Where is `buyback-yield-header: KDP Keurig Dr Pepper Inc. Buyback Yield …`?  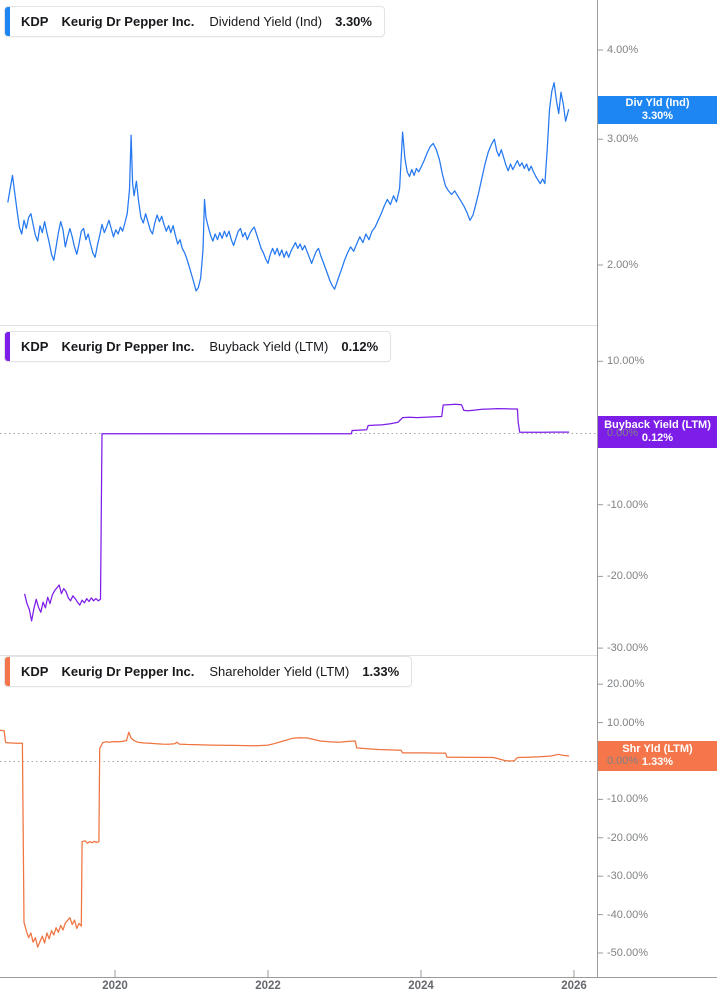 buyback-yield-header: KDP Keurig Dr Pepper Inc. Buyback Yield … is located at coordinates (198, 346).